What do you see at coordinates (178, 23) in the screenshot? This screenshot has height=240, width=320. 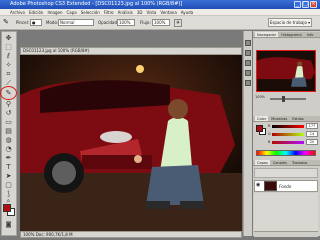 I see `airbrush-icon: ✈` at bounding box center [178, 23].